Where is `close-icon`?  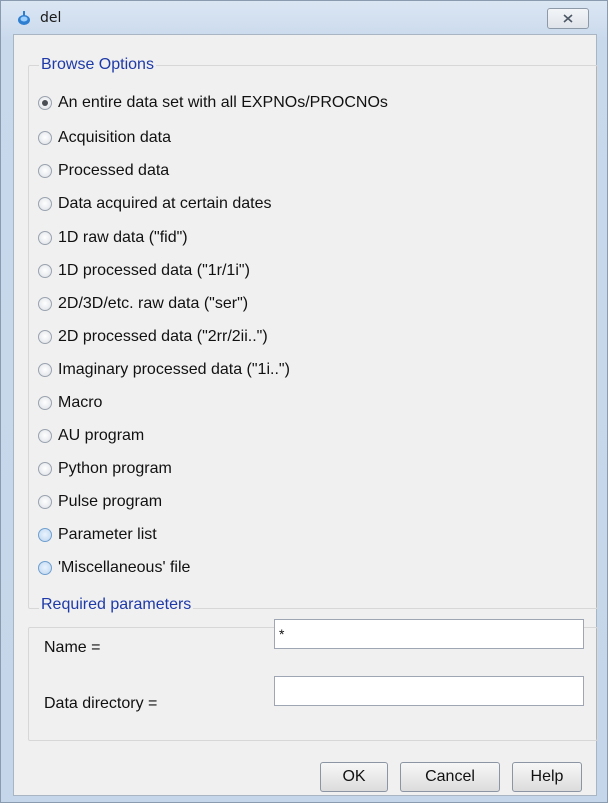
close-icon is located at coordinates (568, 18).